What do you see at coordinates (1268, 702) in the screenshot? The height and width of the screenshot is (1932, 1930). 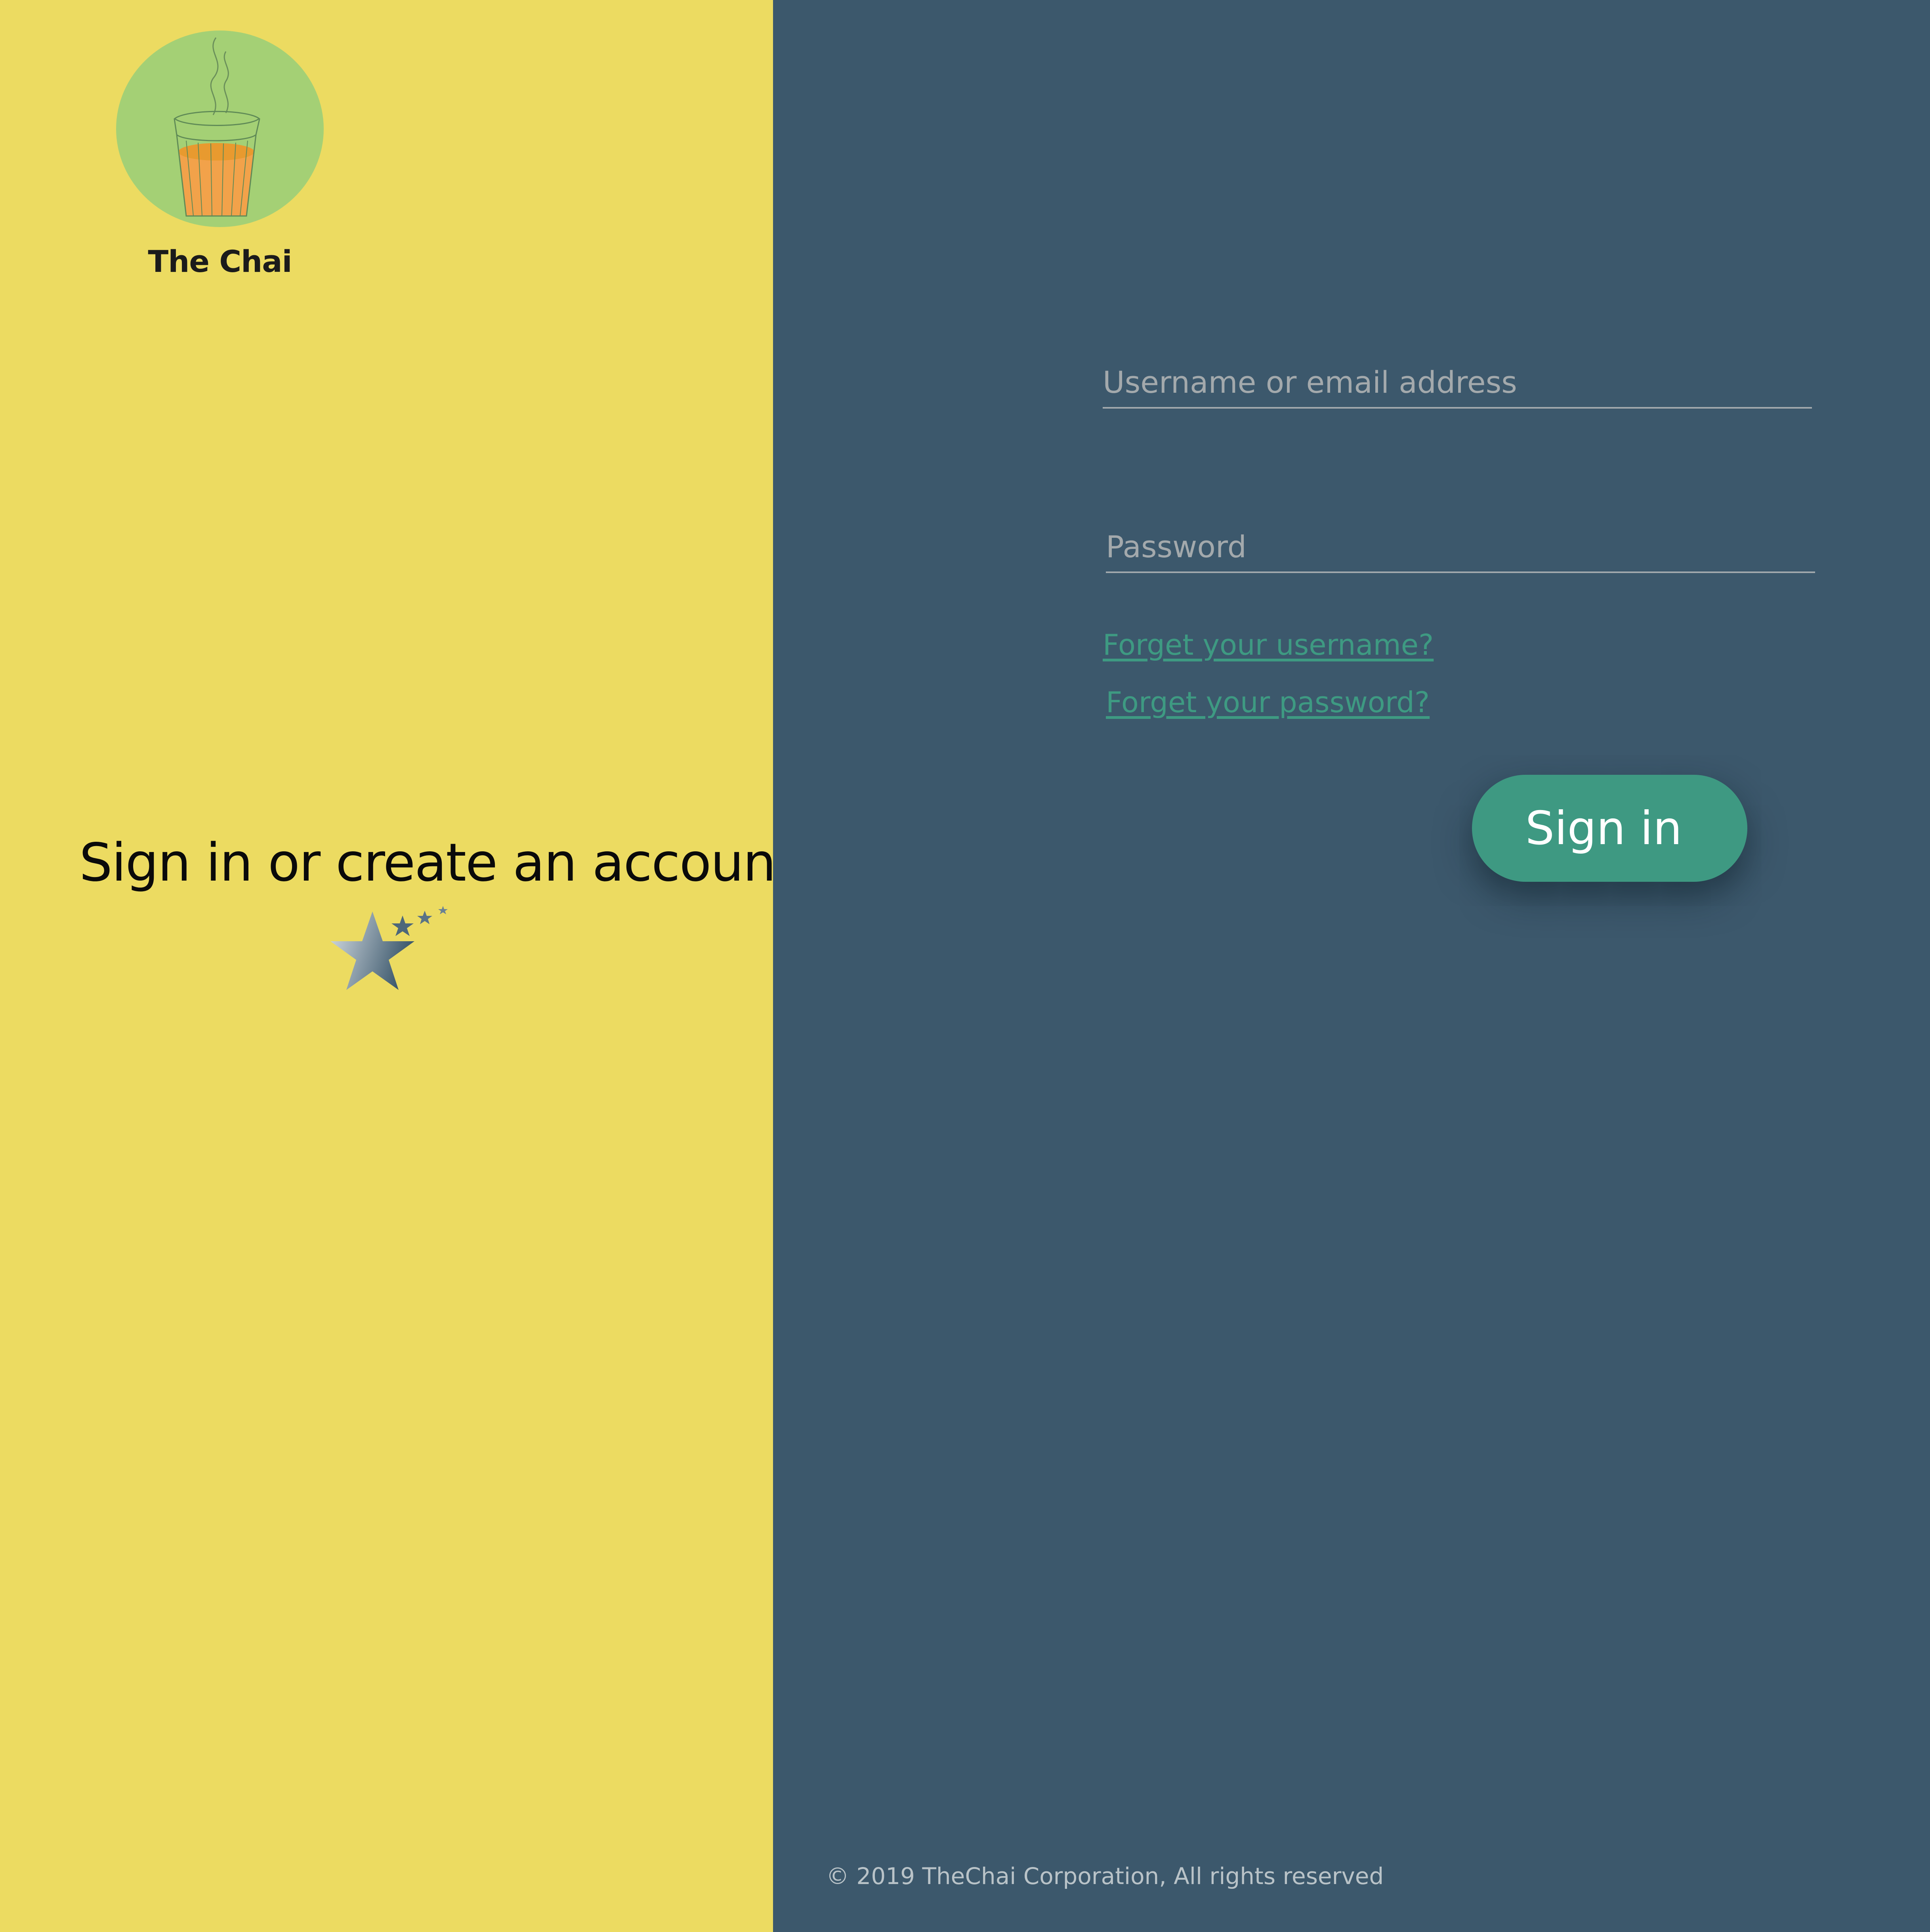 I see `forgot-password-link: Forget your password?` at bounding box center [1268, 702].